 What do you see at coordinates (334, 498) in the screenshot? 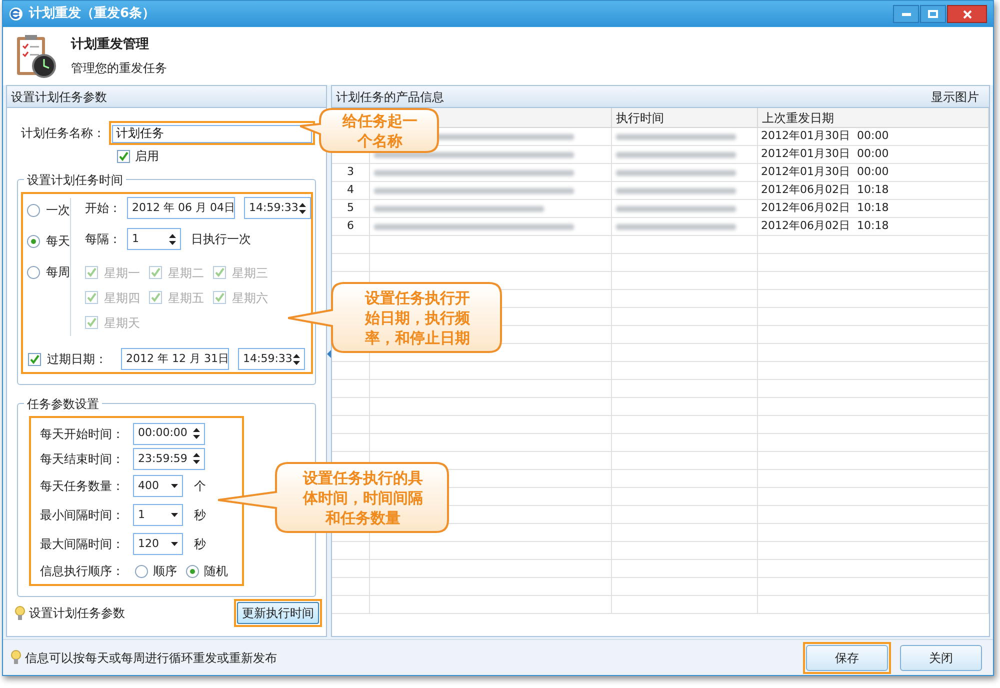
I see `callout: 设置任务执行的具体时间，时间间隔和任务数量` at bounding box center [334, 498].